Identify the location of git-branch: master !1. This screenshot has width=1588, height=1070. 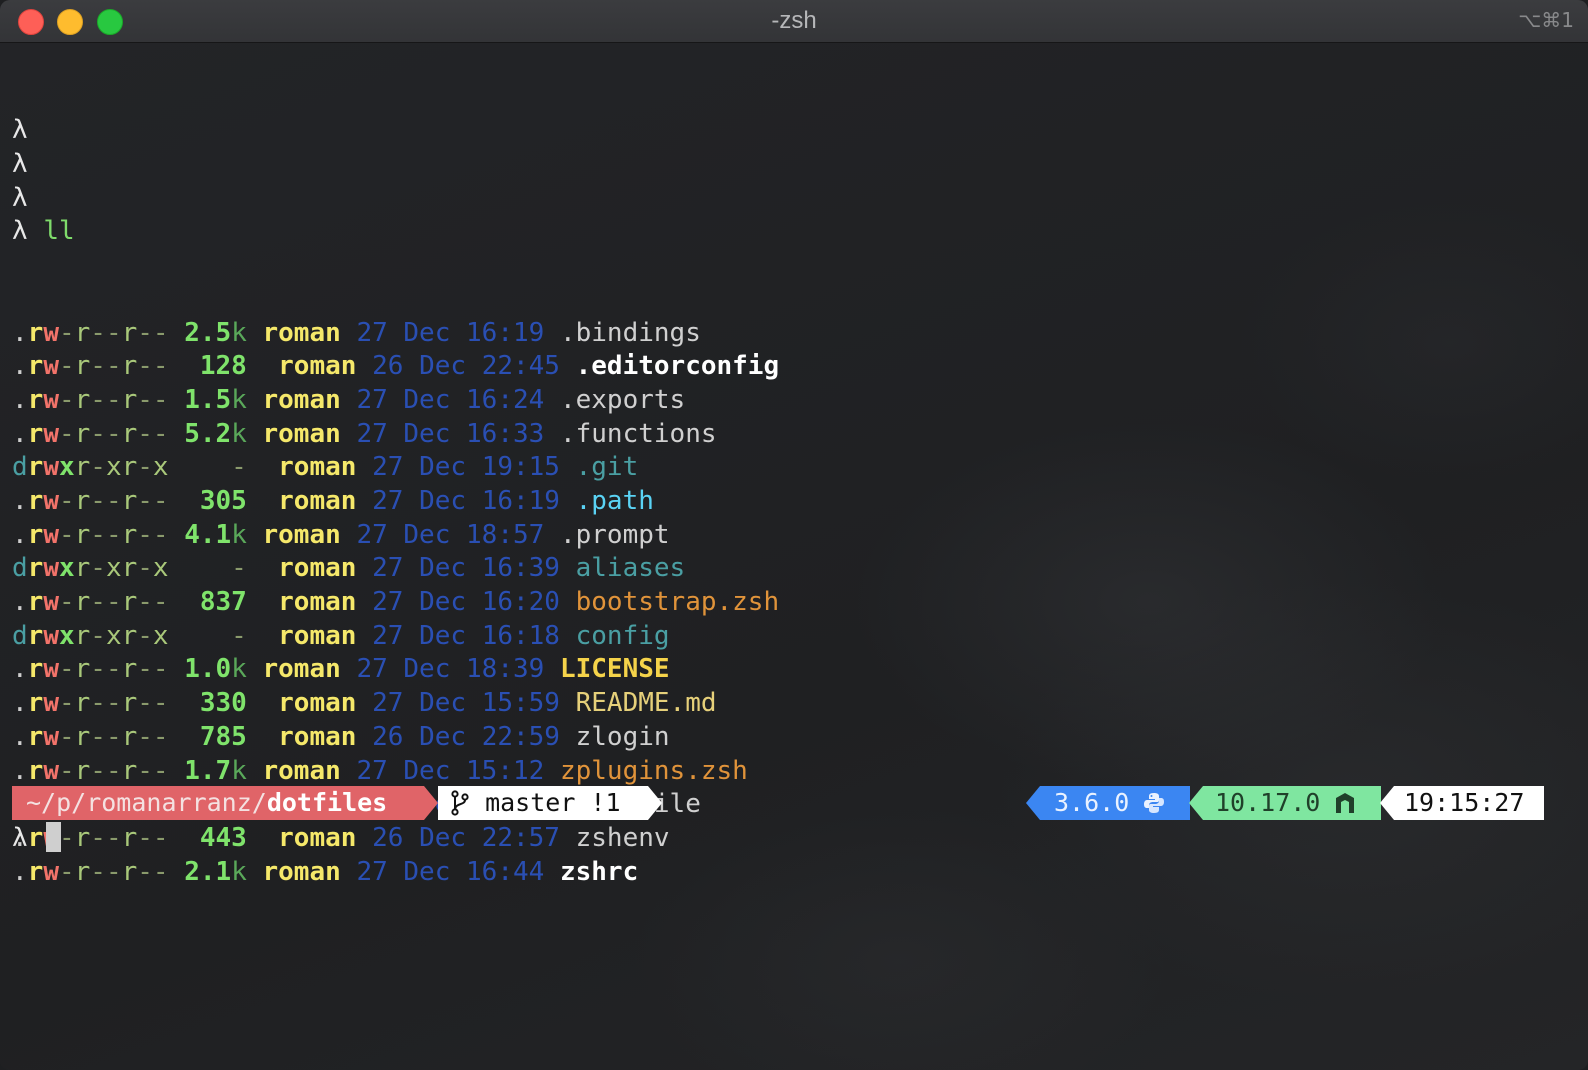
(553, 802).